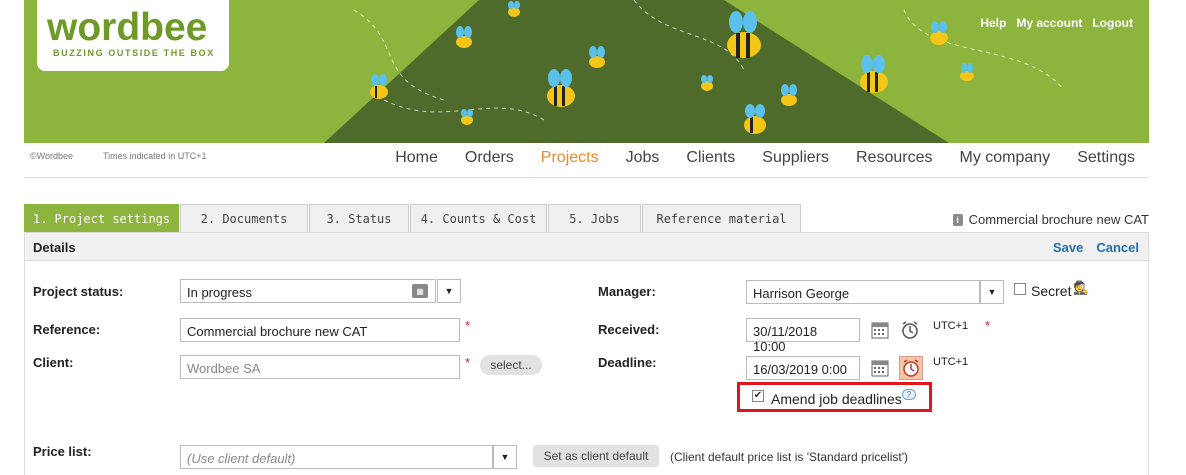 The image size is (1186, 475). What do you see at coordinates (449, 291) in the screenshot?
I see `project-status-dropdown-icon: ▼` at bounding box center [449, 291].